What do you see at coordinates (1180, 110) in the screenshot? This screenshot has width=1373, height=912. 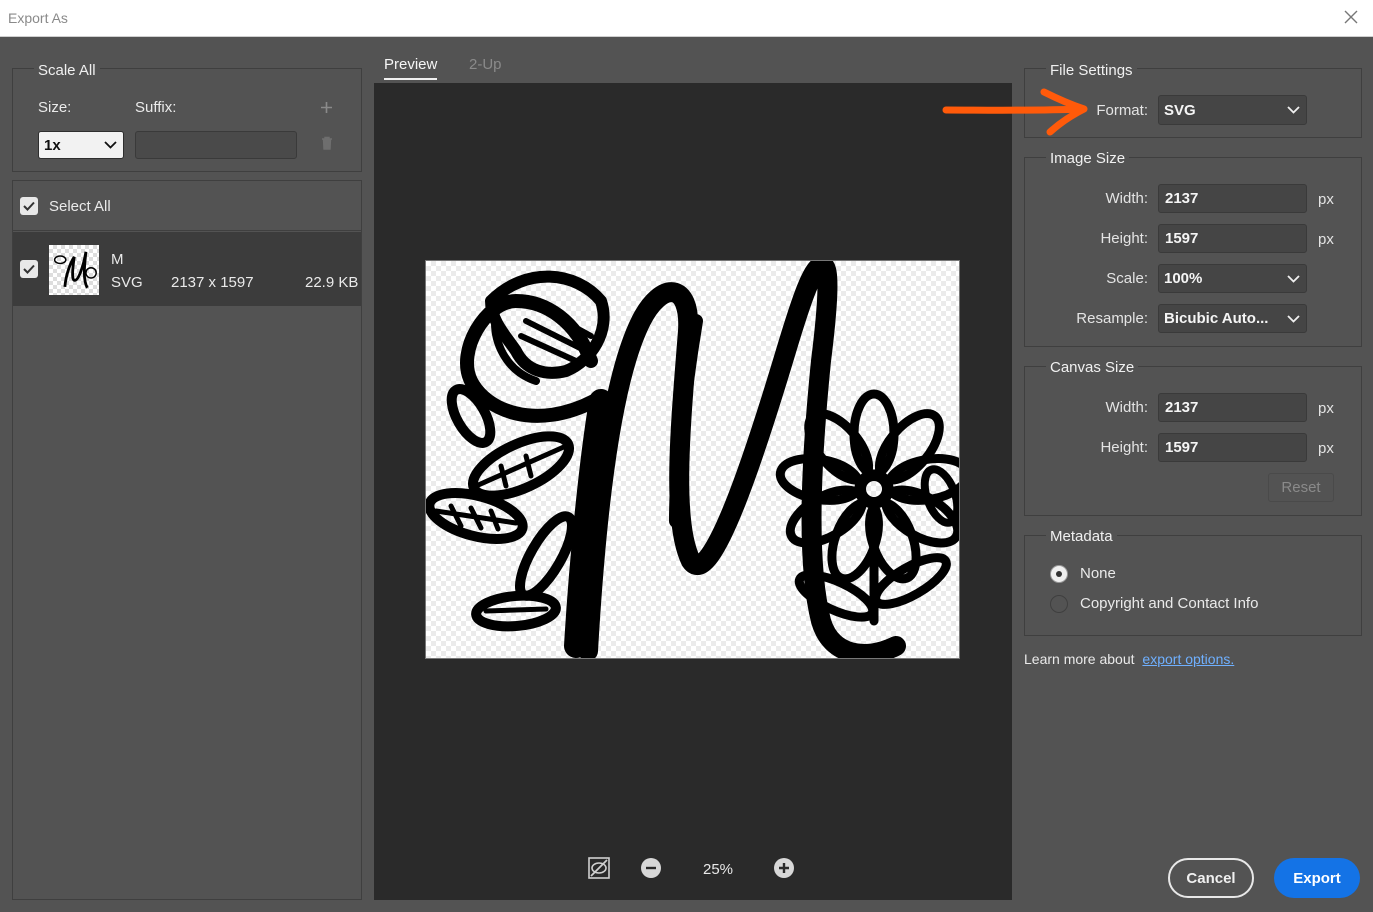 I see `format-select-value: SVG` at bounding box center [1180, 110].